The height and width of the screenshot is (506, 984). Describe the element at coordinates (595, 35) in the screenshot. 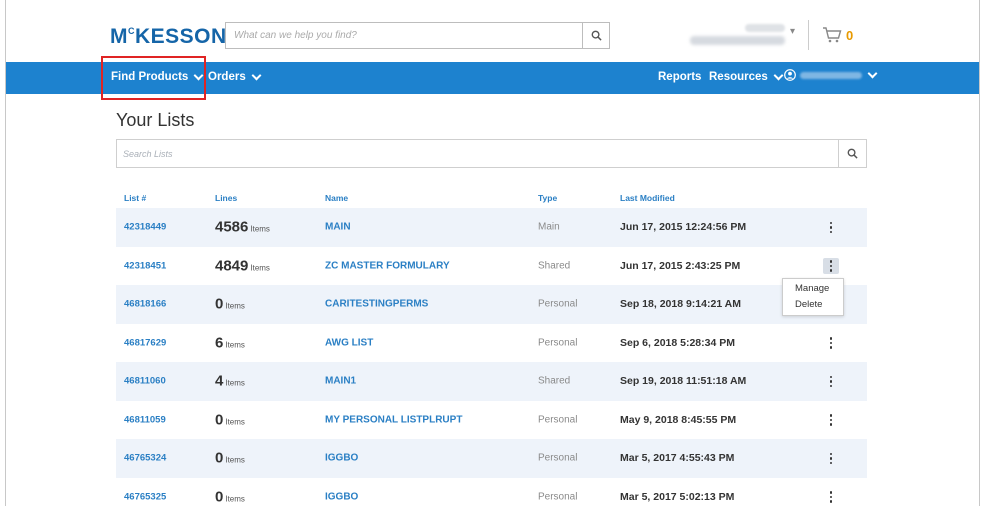

I see `global-search-button` at that location.